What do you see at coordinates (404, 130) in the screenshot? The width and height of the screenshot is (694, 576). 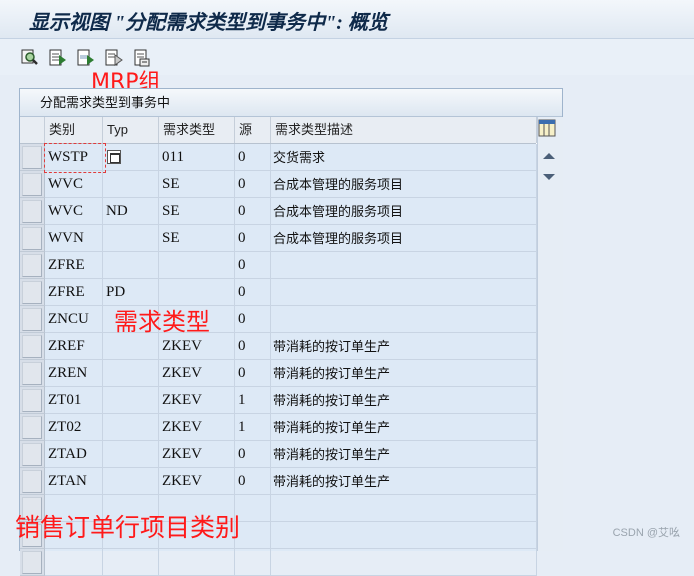 I see `header-col-description: 需求类型描述` at bounding box center [404, 130].